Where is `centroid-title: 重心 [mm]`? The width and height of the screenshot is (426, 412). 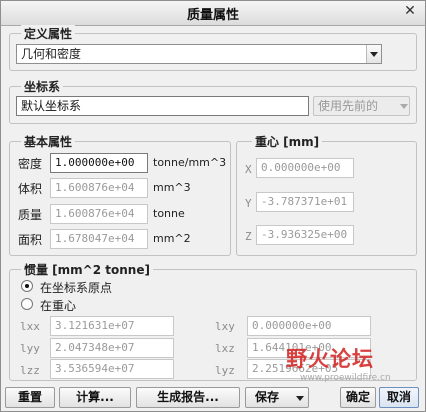
centroid-title: 重心 [mm] is located at coordinates (287, 141).